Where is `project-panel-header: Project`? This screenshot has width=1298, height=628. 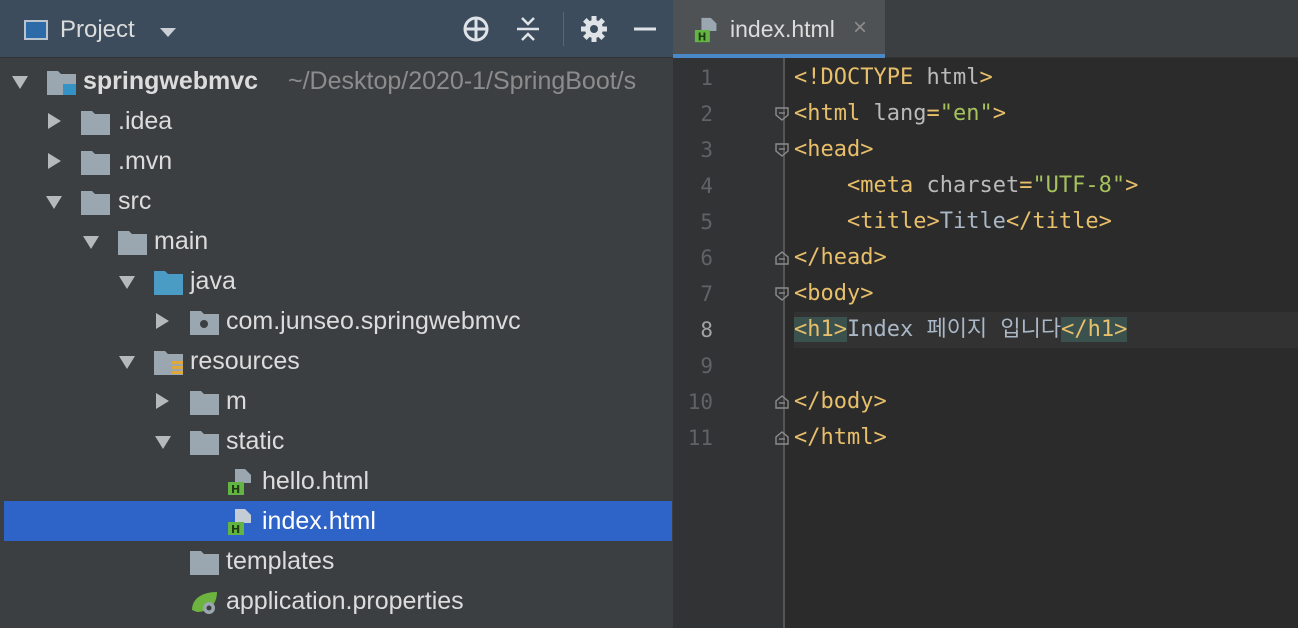 project-panel-header: Project is located at coordinates (336, 29).